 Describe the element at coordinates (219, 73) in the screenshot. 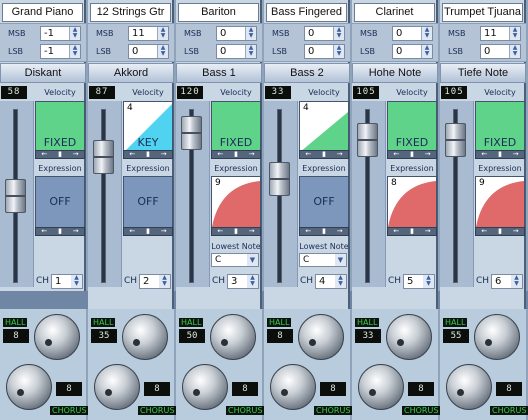

I see `part-name-header: Bass 1` at that location.